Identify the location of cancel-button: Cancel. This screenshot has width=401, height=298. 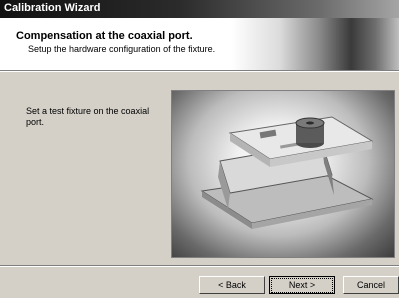
(371, 285).